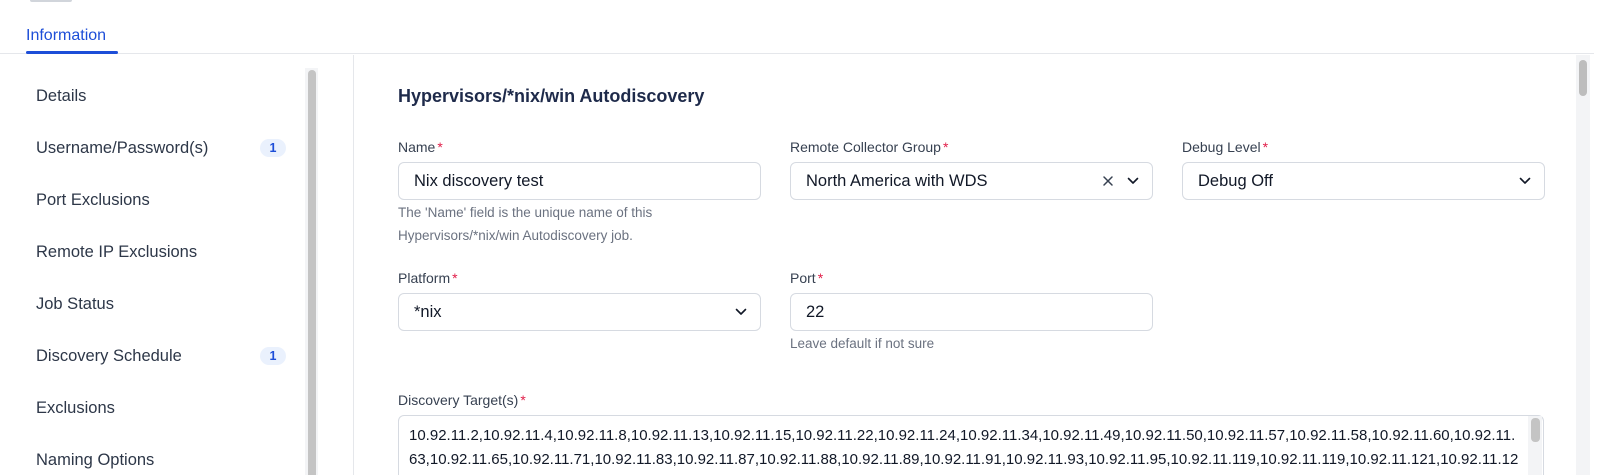 The height and width of the screenshot is (475, 1600). I want to click on sidebar-item-label: Username/Password(s), so click(122, 147).